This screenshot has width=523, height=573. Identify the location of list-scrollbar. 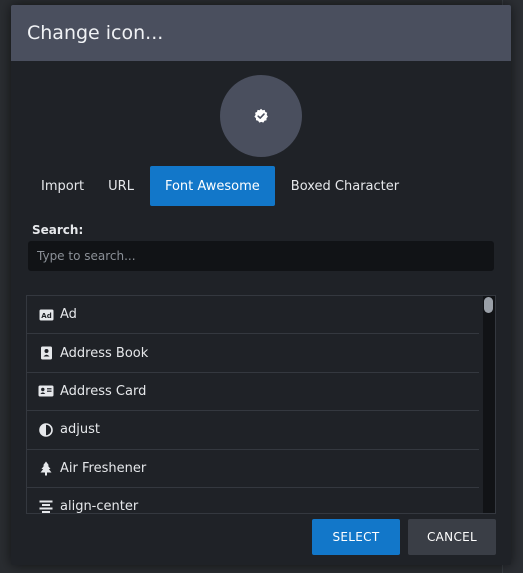
(489, 404).